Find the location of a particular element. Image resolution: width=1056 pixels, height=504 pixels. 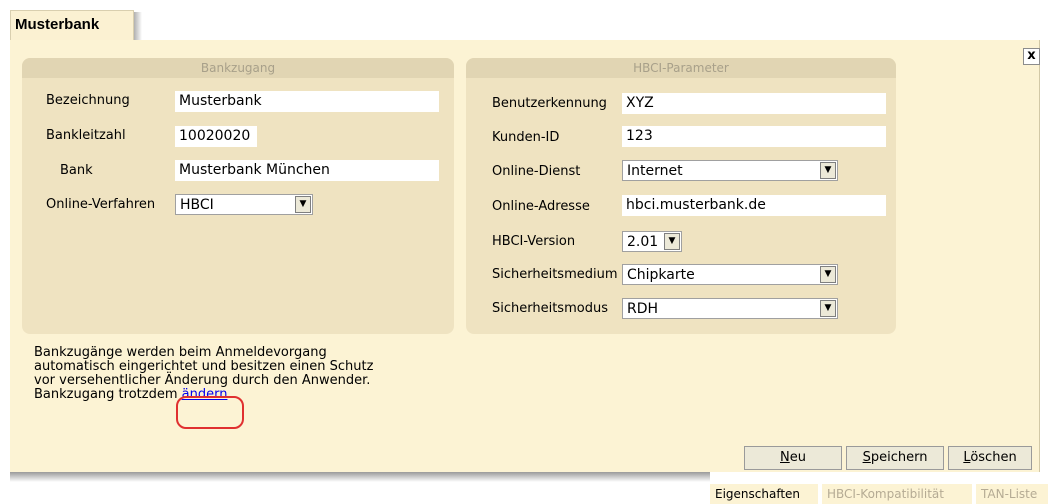

new-button-label: eu is located at coordinates (797, 457).